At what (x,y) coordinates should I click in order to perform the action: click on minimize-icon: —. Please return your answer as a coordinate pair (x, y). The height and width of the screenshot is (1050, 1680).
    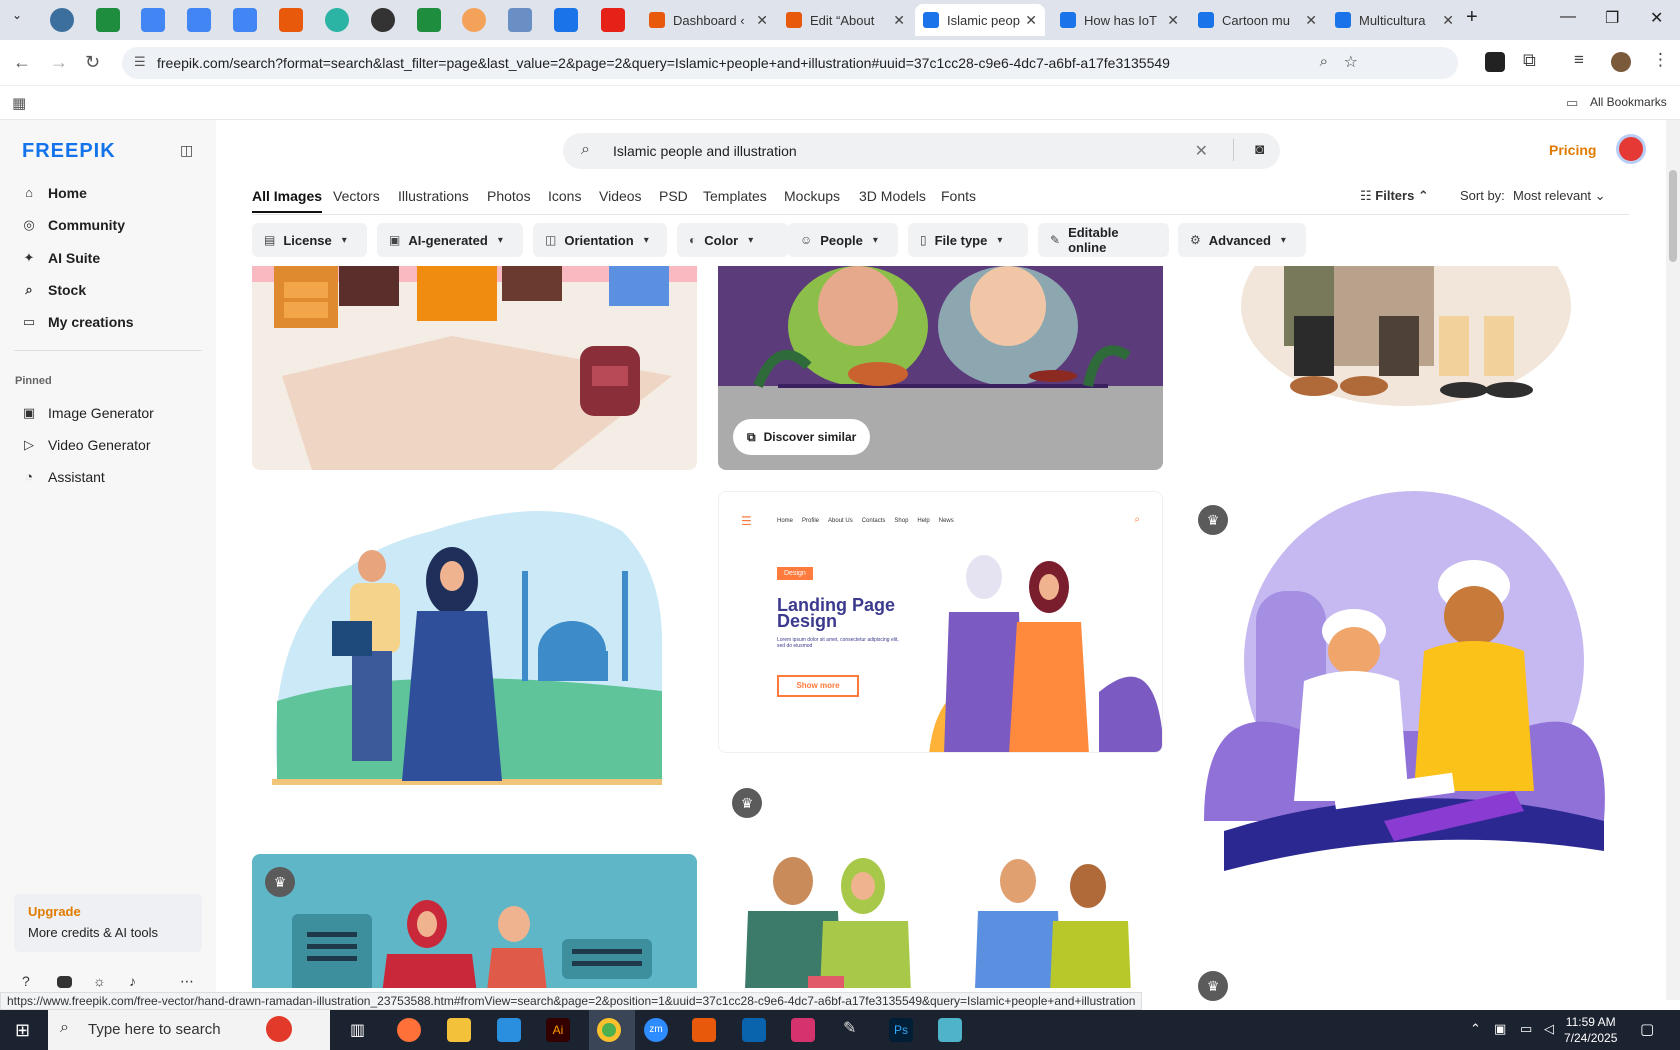
    Looking at the image, I should click on (1568, 17).